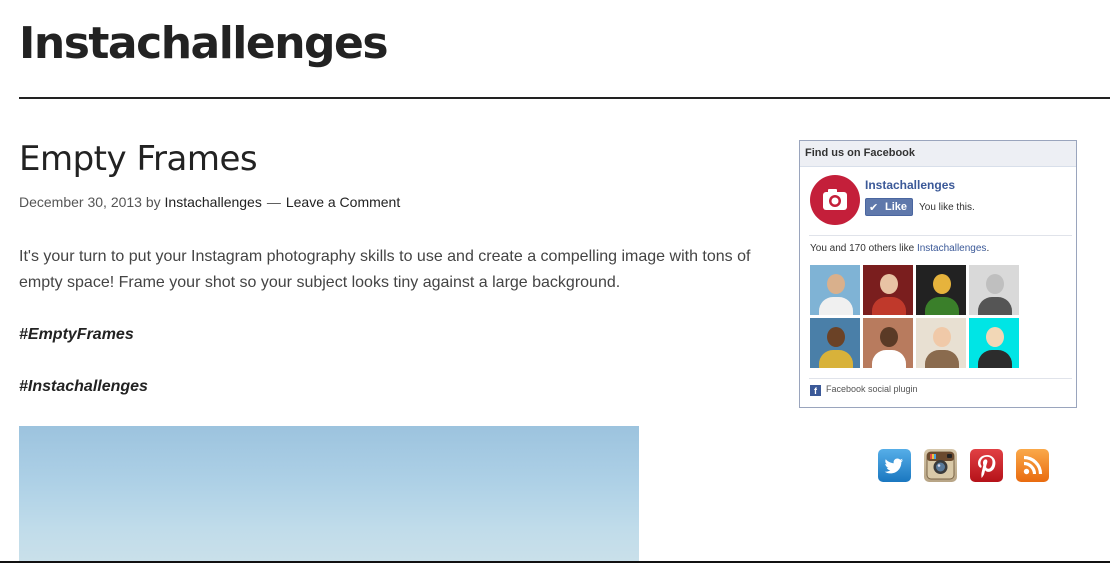 The image size is (1110, 563). I want to click on twitter-button, so click(894, 465).